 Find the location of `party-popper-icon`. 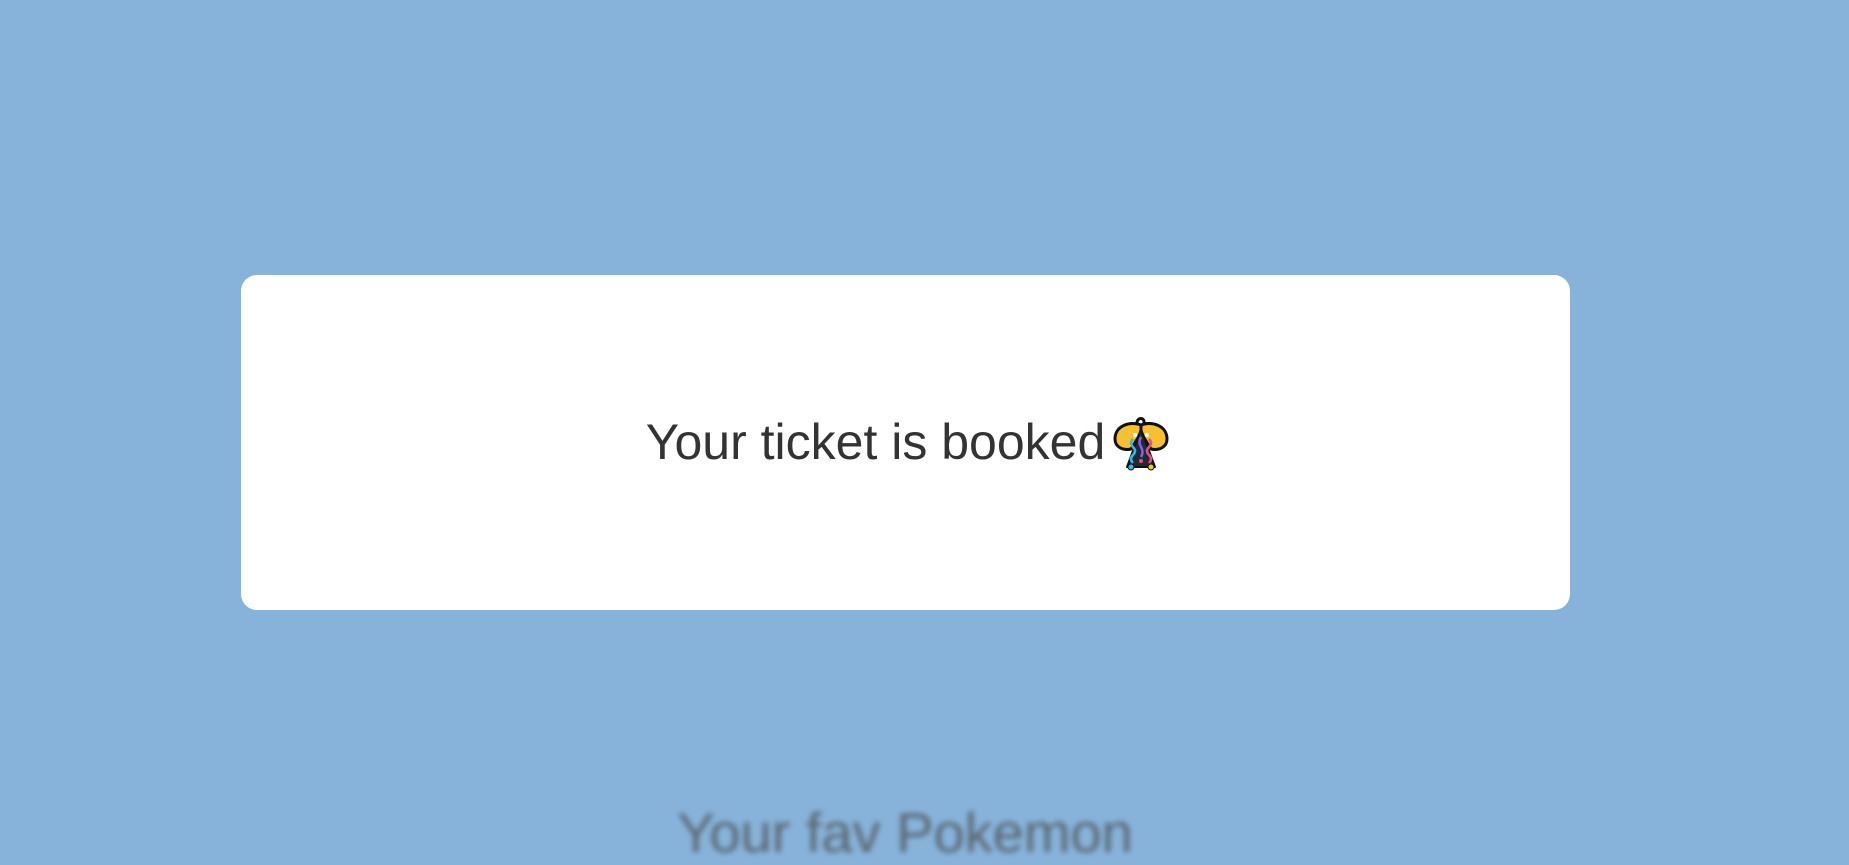

party-popper-icon is located at coordinates (1141, 442).